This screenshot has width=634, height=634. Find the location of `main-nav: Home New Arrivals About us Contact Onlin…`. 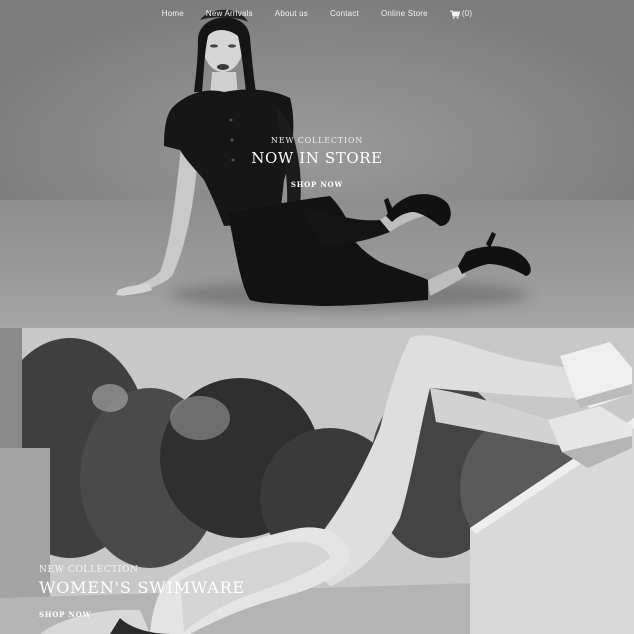

main-nav: Home New Arrivals About us Contact Onlin… is located at coordinates (317, 14).